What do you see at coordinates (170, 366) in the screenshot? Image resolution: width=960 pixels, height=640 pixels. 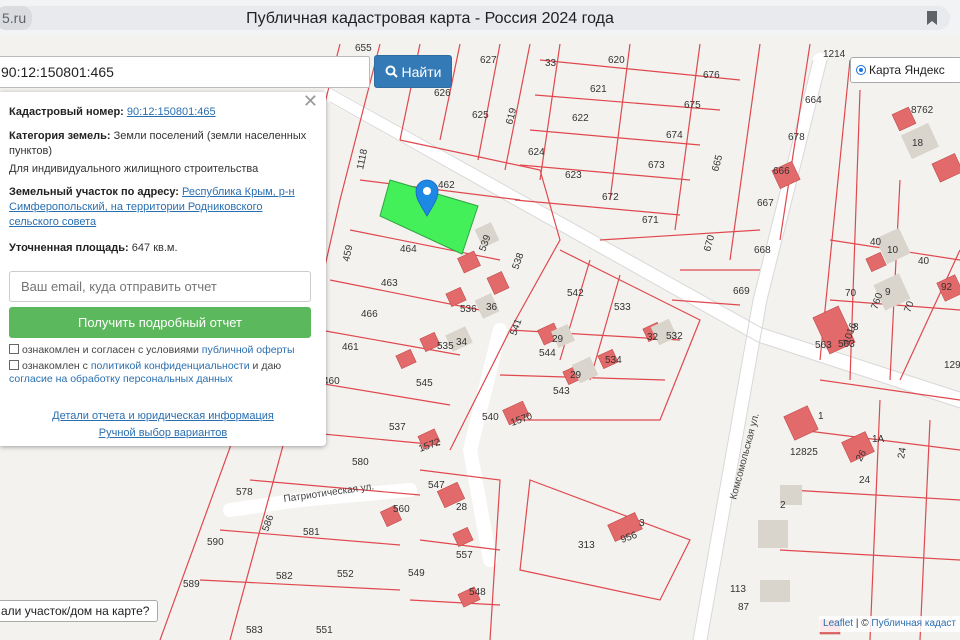 I see `privacy-policy-link: политикой конфиденциальности` at bounding box center [170, 366].